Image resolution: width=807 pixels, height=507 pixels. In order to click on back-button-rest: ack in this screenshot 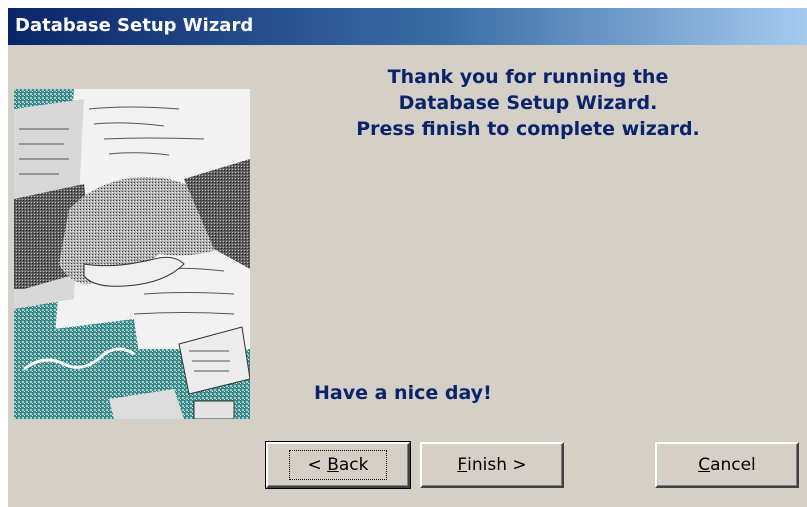, I will do `click(353, 465)`.